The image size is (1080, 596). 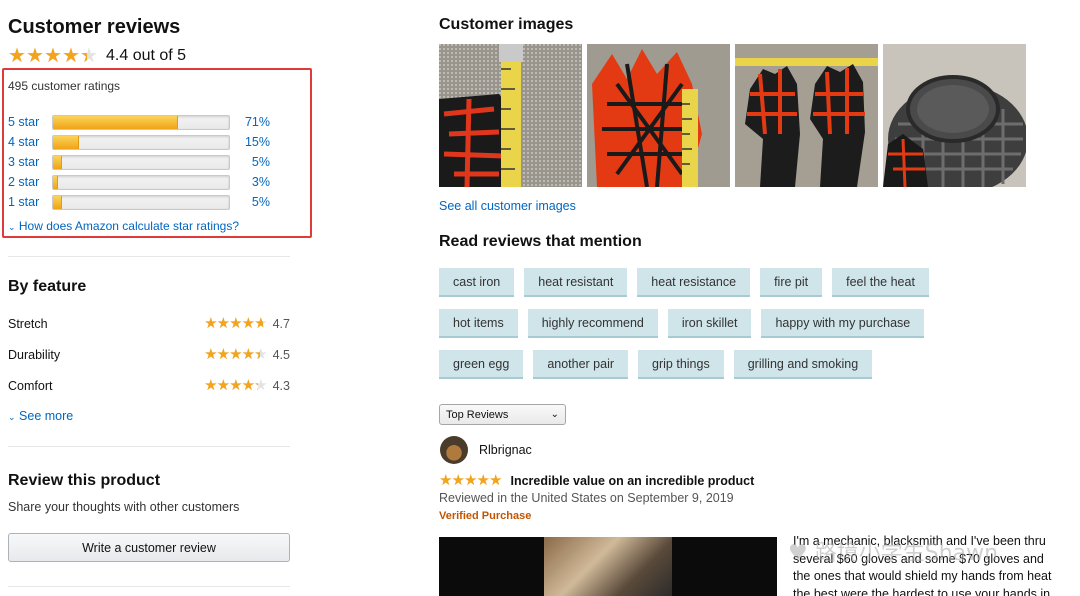 What do you see at coordinates (732, 115) in the screenshot?
I see `customer-images-strip` at bounding box center [732, 115].